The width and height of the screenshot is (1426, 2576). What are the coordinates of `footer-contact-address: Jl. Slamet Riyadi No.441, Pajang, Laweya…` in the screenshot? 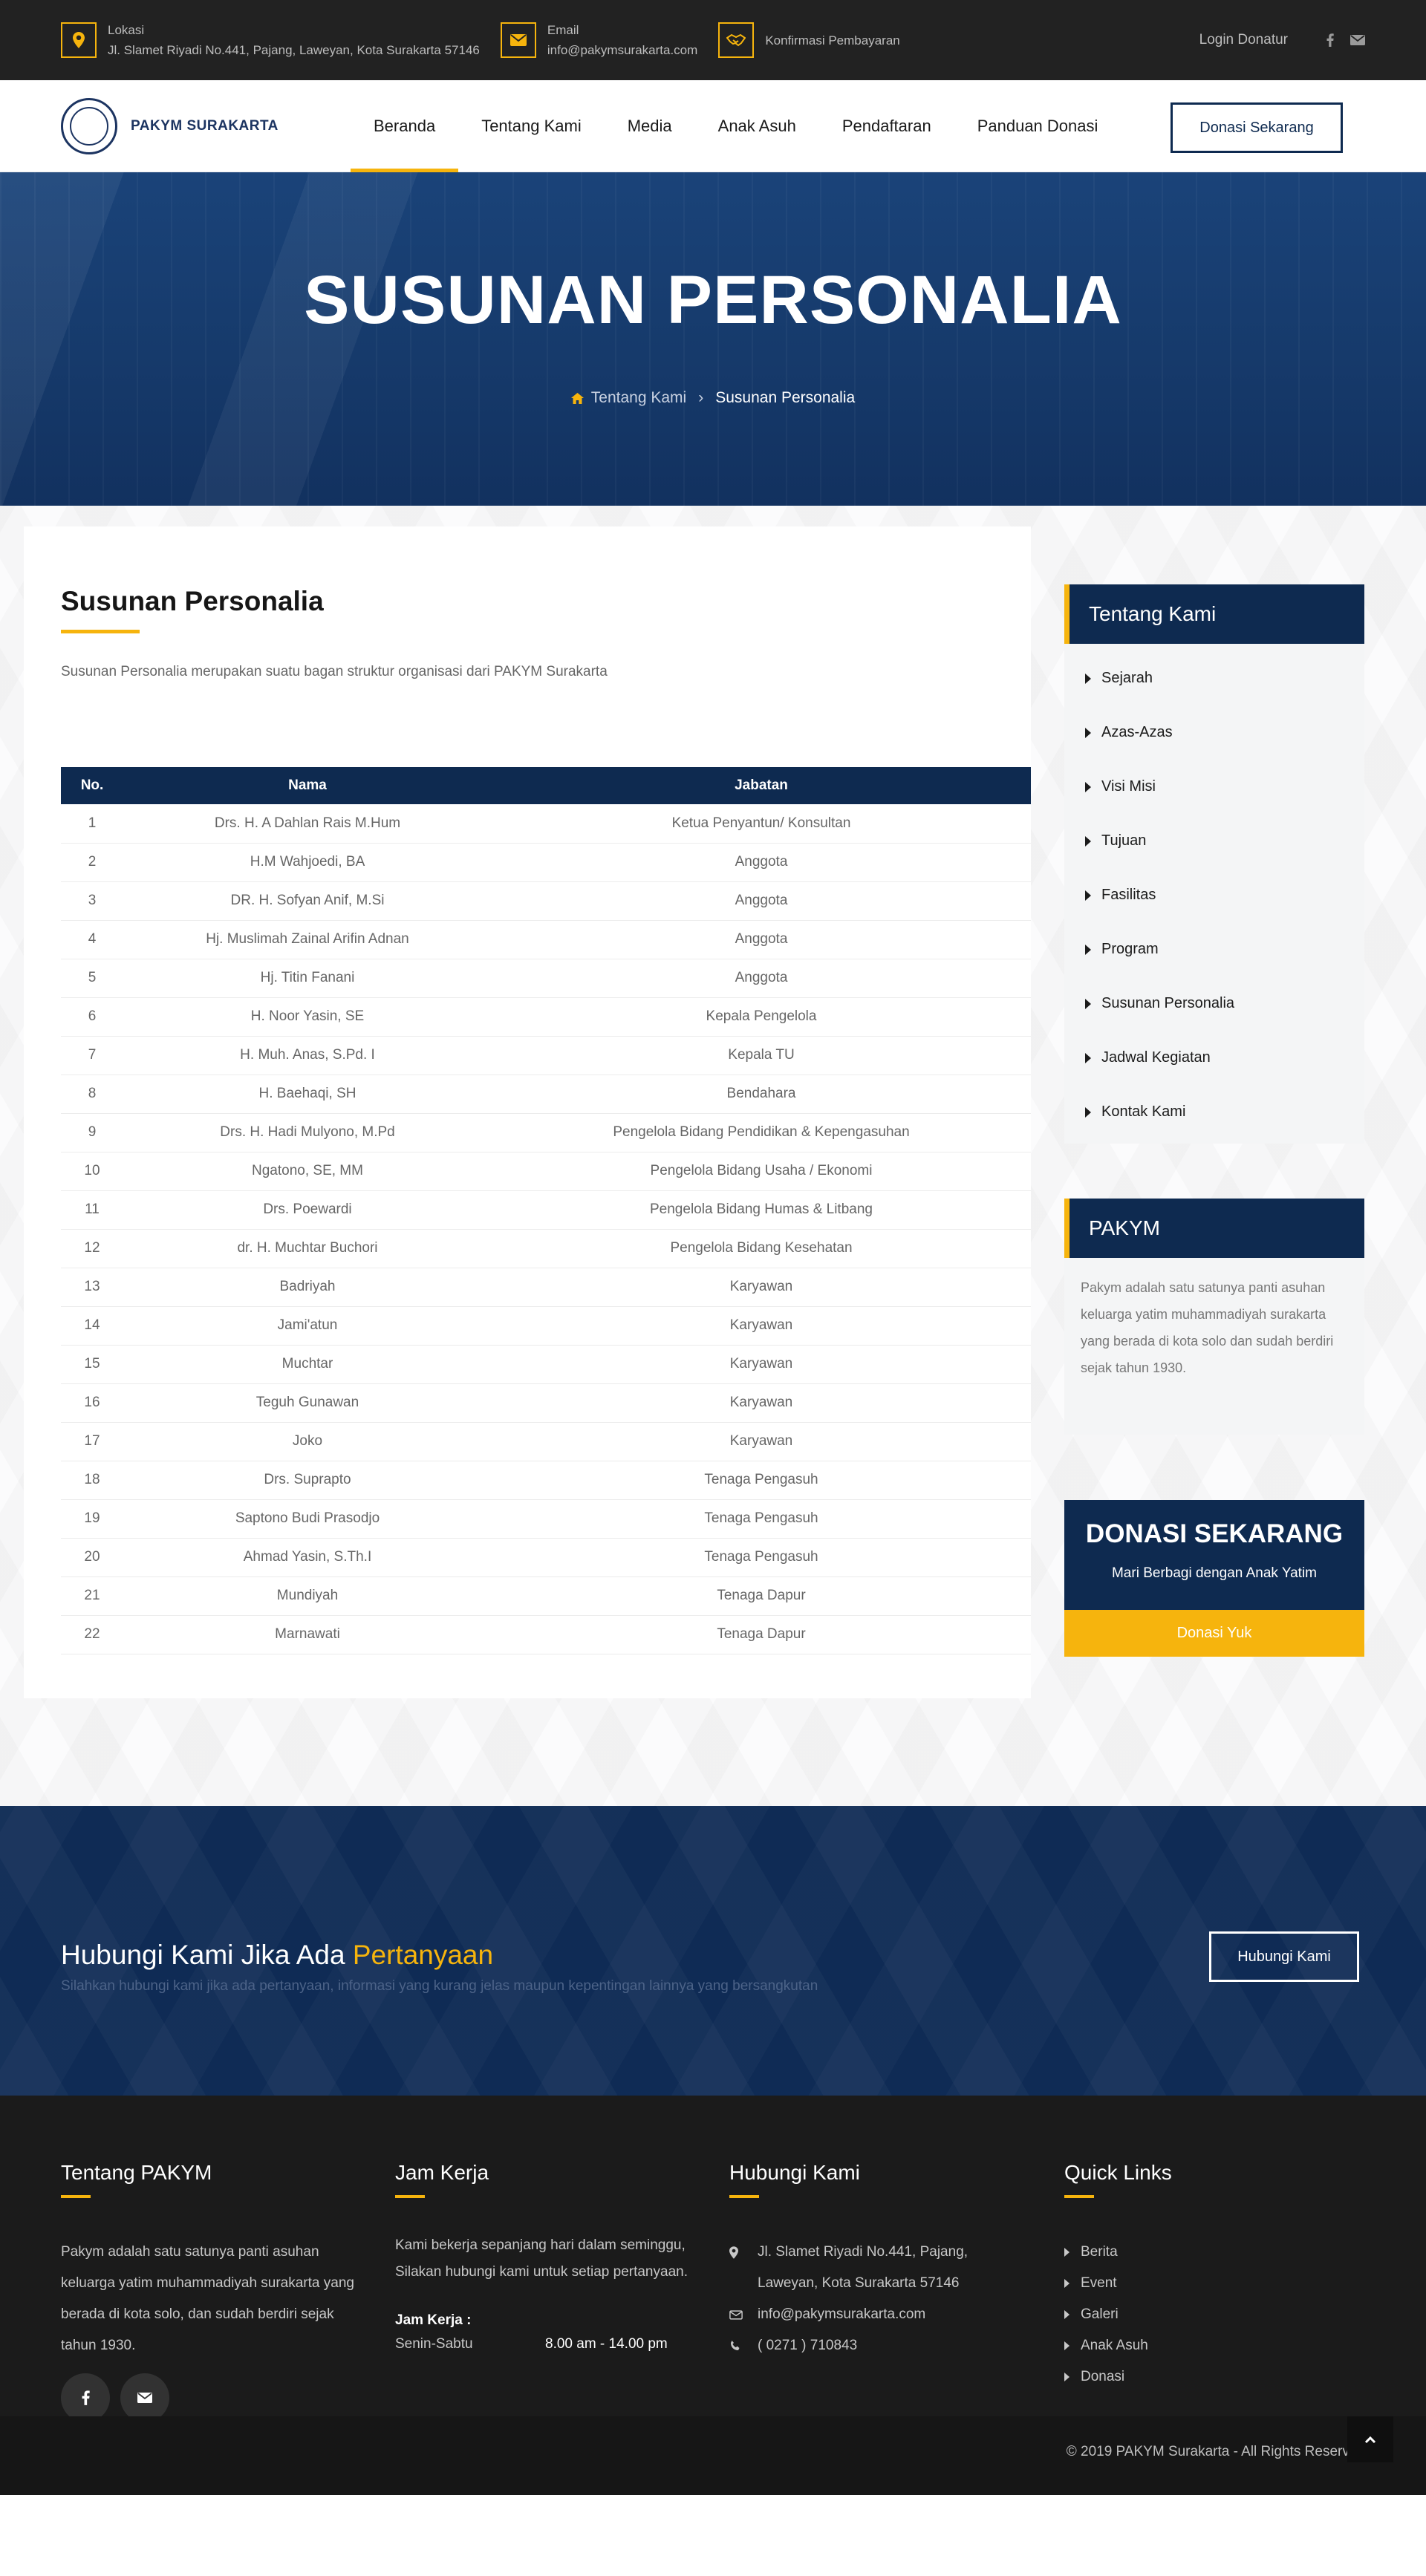 It's located at (870, 2268).